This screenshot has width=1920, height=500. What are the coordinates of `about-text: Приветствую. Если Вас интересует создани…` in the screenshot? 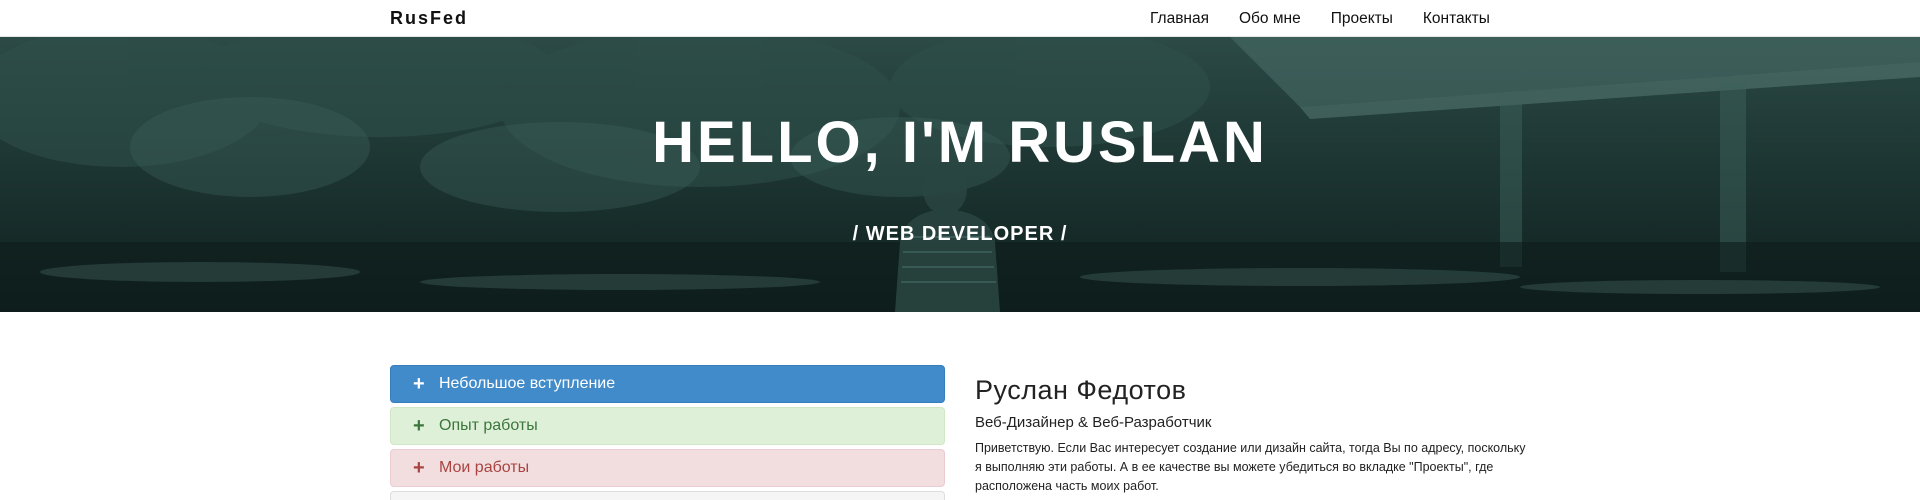 It's located at (1250, 467).